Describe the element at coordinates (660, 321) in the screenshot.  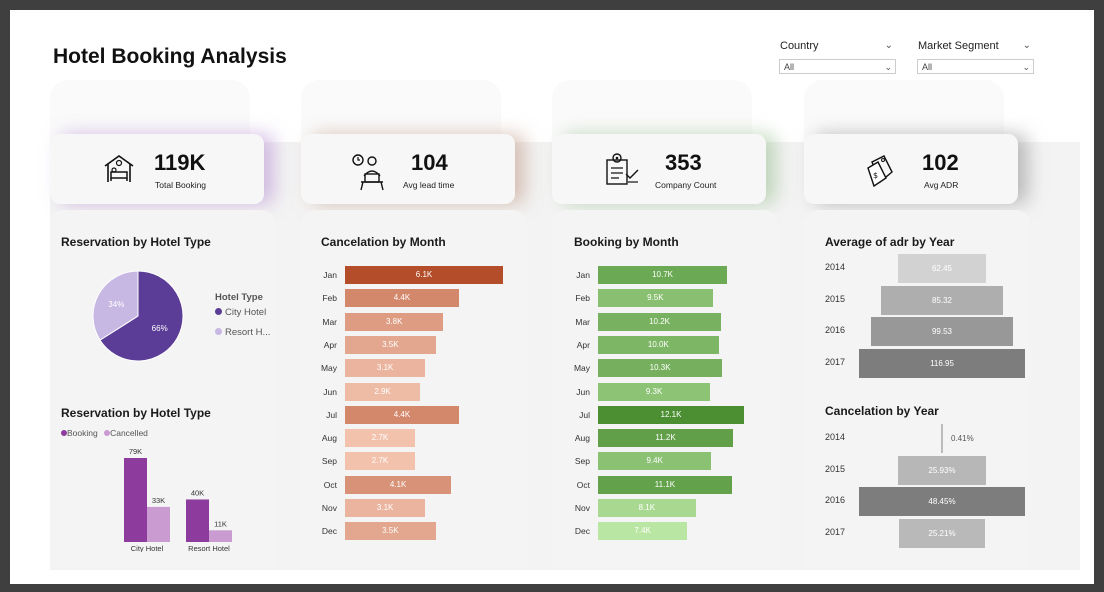
I see `bar: 10.2K` at that location.